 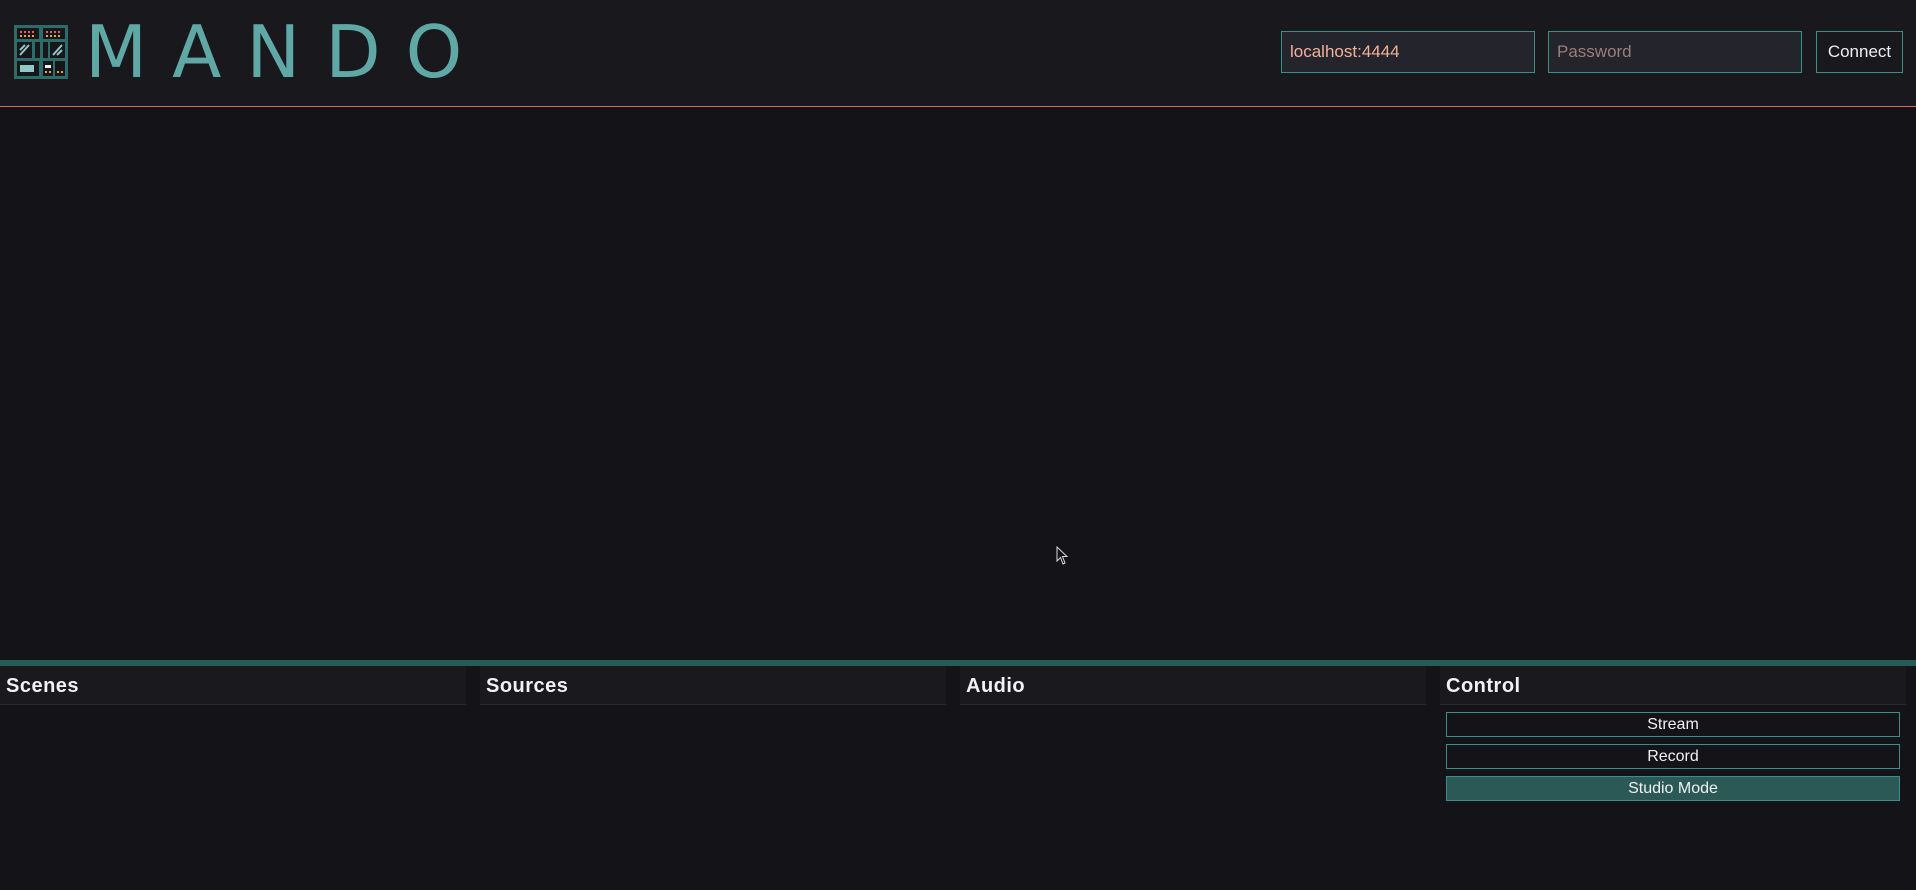 I want to click on sources-panel: Sources, so click(x=713, y=778).